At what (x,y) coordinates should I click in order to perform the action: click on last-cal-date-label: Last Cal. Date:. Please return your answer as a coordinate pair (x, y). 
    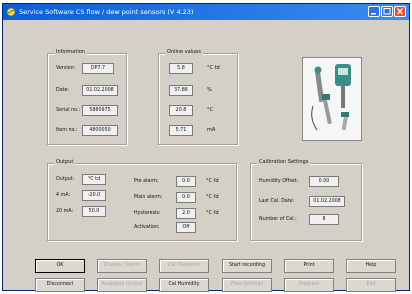
    Looking at the image, I should click on (277, 201).